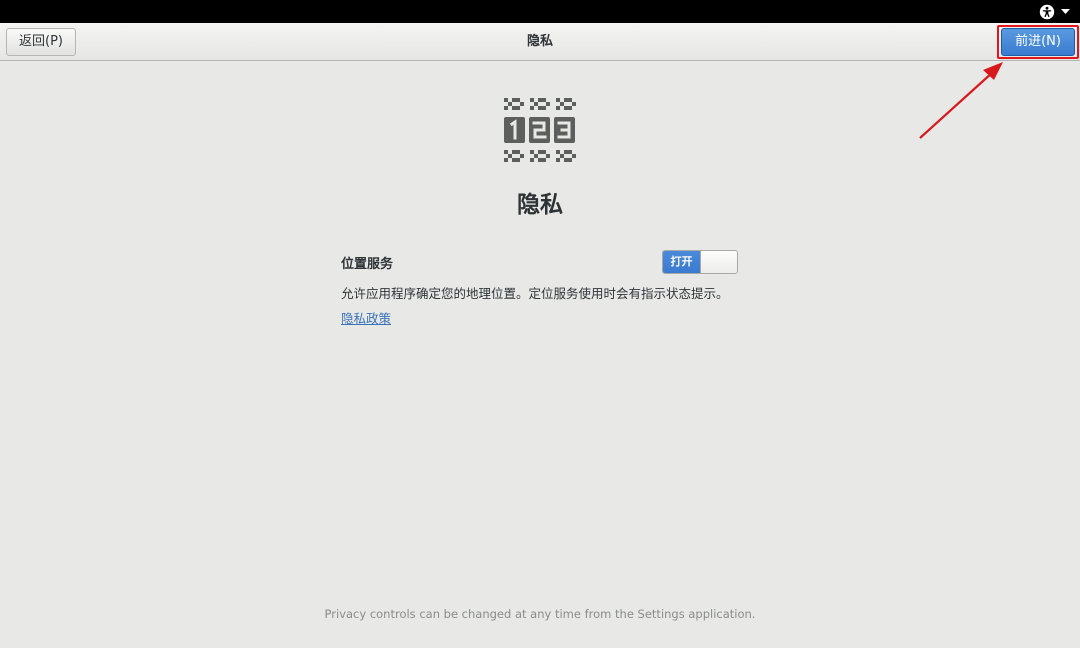 Image resolution: width=1080 pixels, height=648 pixels. What do you see at coordinates (366, 317) in the screenshot?
I see `privacy-policy-link: 隐私政策` at bounding box center [366, 317].